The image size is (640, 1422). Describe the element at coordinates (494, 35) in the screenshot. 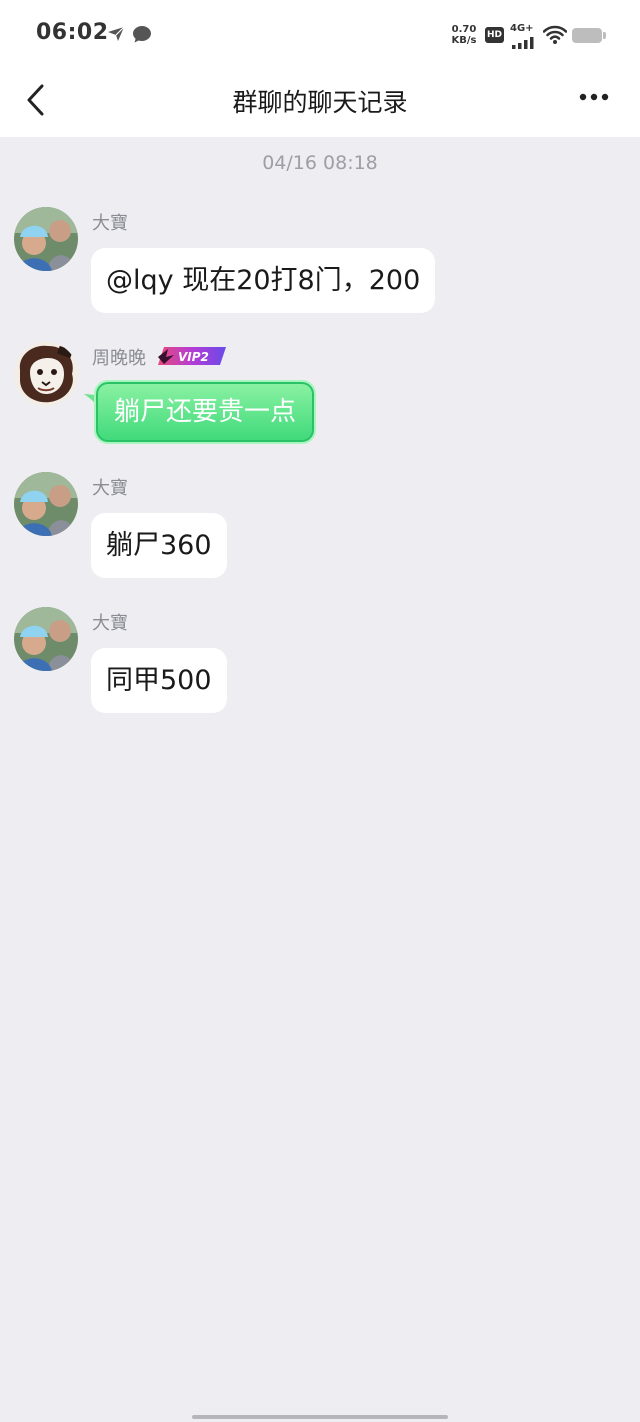

I see `hd-badge: HD` at that location.